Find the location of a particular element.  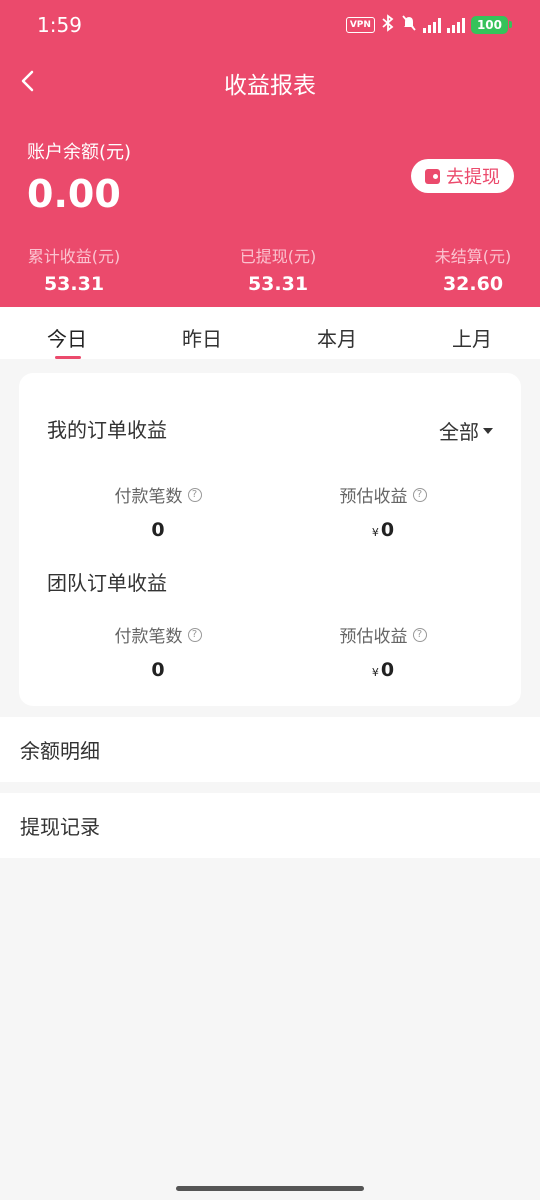

list-item-label: 提现记录 is located at coordinates (60, 827).